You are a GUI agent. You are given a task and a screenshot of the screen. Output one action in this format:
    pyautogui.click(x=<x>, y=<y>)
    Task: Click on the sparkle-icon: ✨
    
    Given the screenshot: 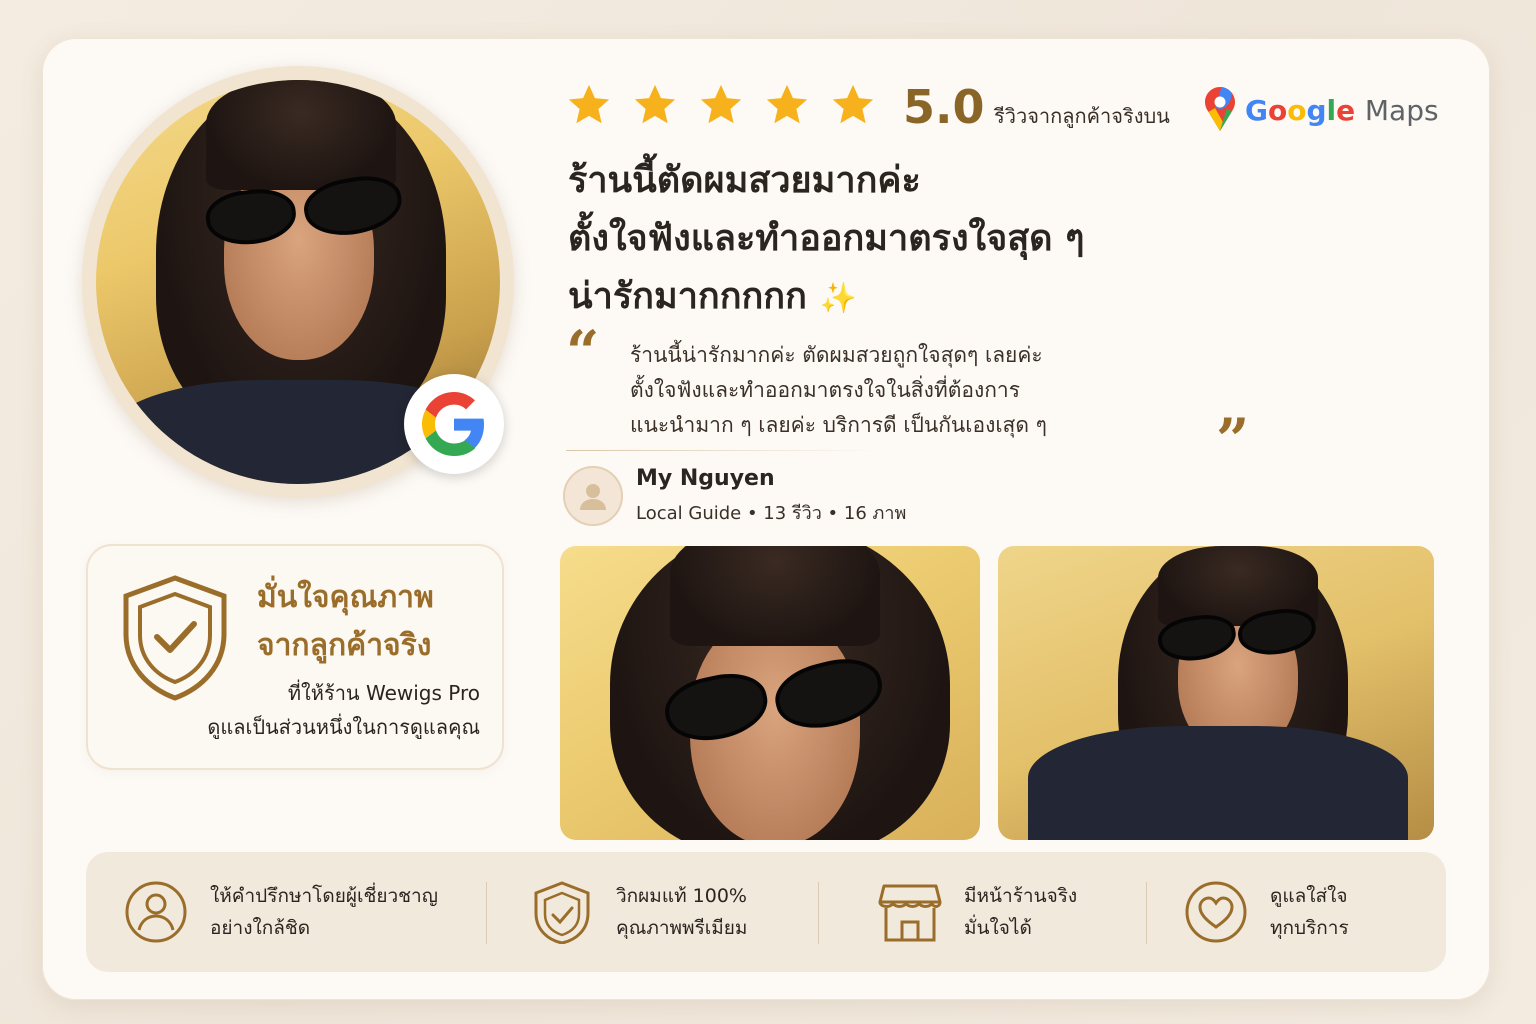 What is the action you would take?
    pyautogui.click(x=838, y=298)
    